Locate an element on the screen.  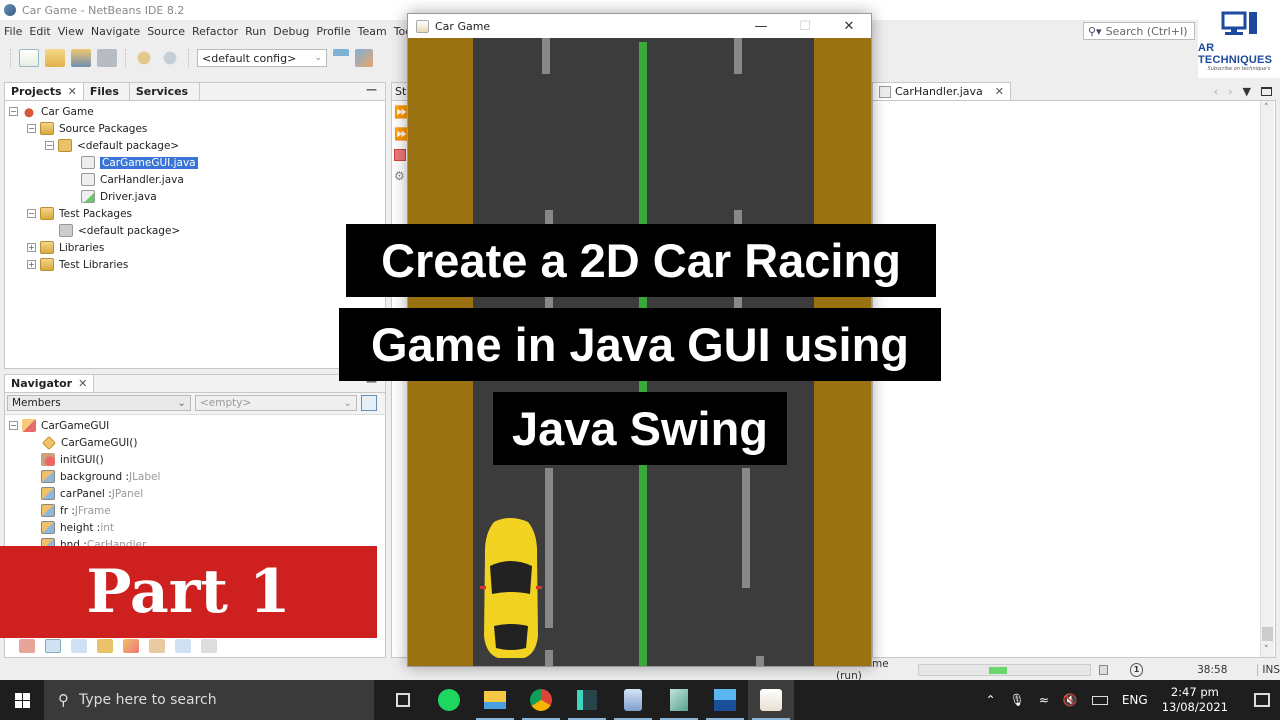
save-all-icon is located at coordinates (107, 58).